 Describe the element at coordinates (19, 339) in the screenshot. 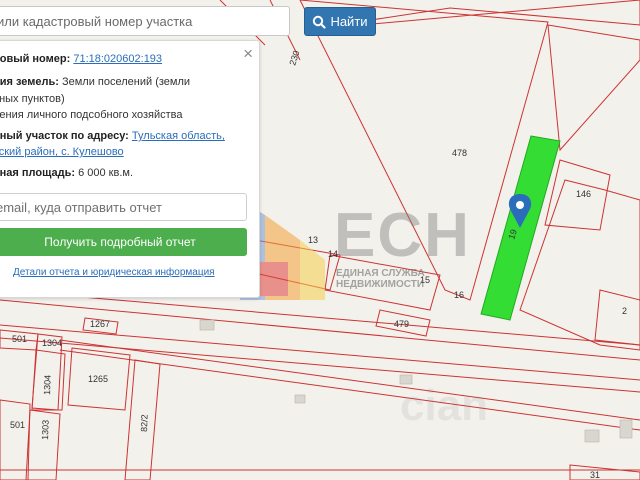

I see `plot-label-501a: 501` at that location.